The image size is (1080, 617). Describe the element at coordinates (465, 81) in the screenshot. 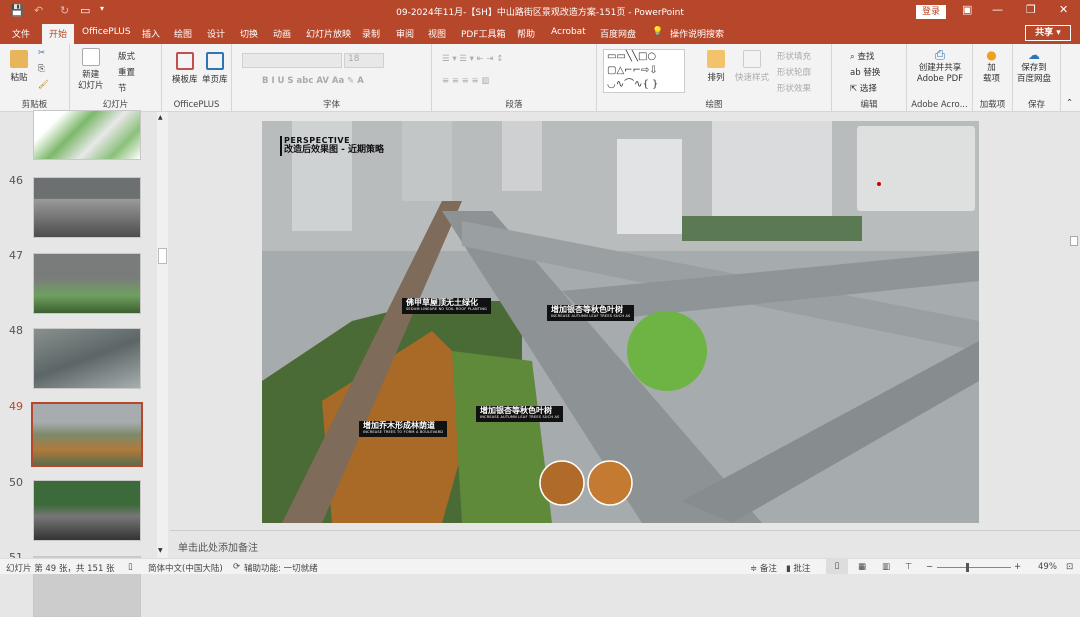

I see `align-buttons: ≡ ≡ ≡ ≡ ▥` at that location.